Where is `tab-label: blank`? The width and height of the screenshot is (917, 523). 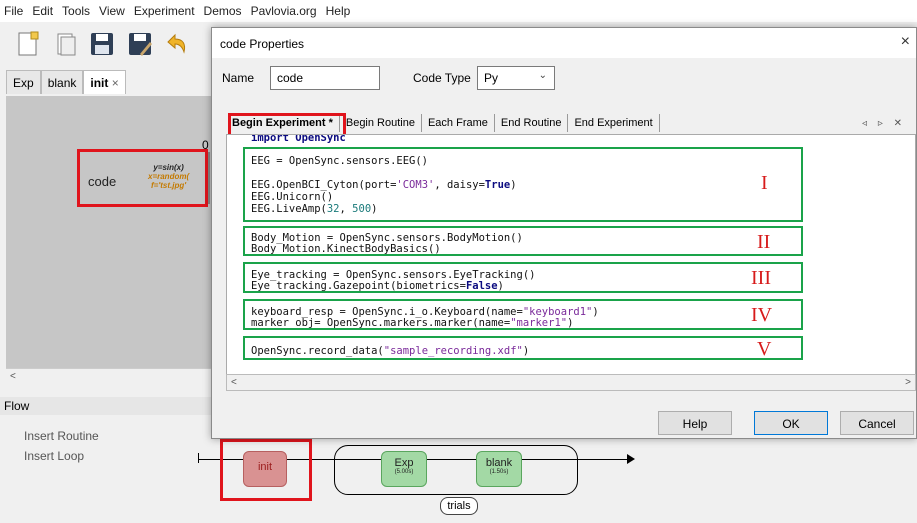
tab-label: blank is located at coordinates (62, 83).